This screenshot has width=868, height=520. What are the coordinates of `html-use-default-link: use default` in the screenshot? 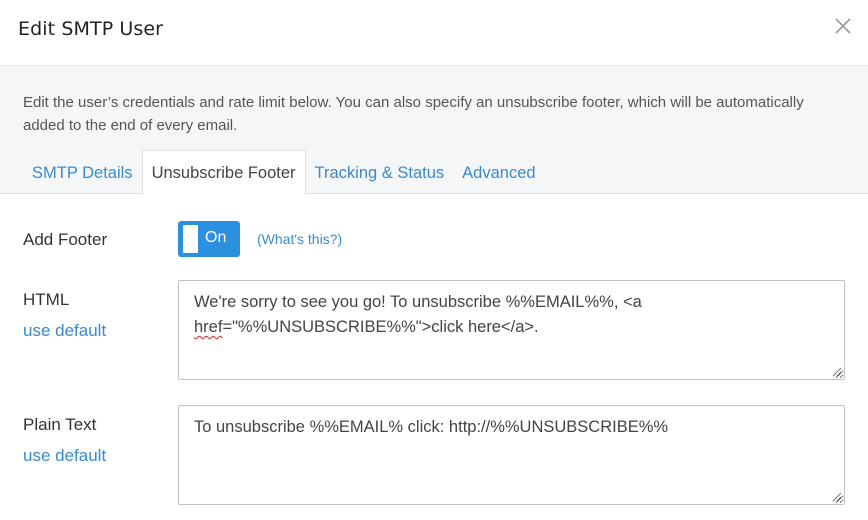 It's located at (64, 331).